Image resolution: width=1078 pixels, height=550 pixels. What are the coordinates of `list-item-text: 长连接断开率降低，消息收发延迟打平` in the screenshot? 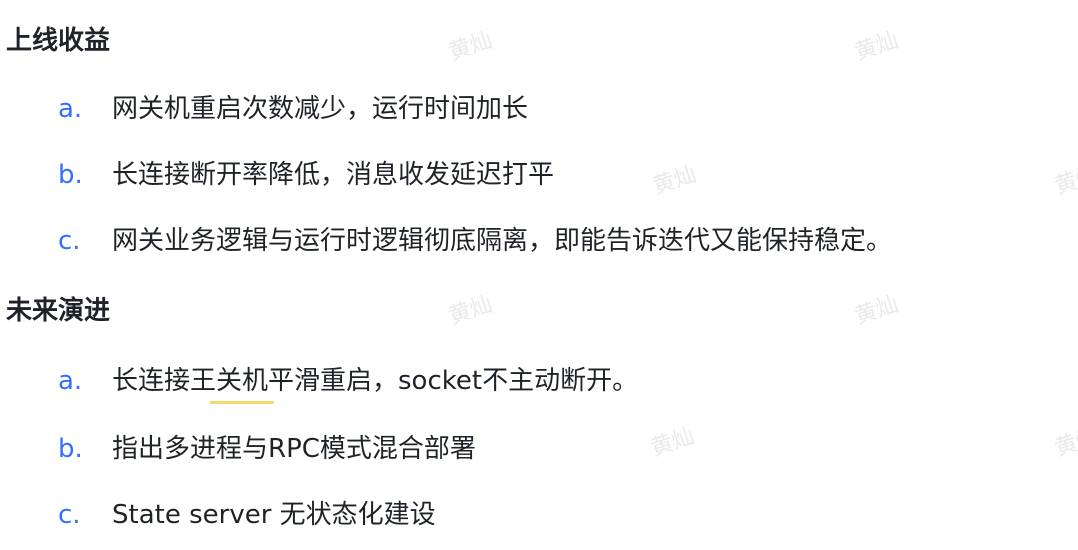 It's located at (333, 175).